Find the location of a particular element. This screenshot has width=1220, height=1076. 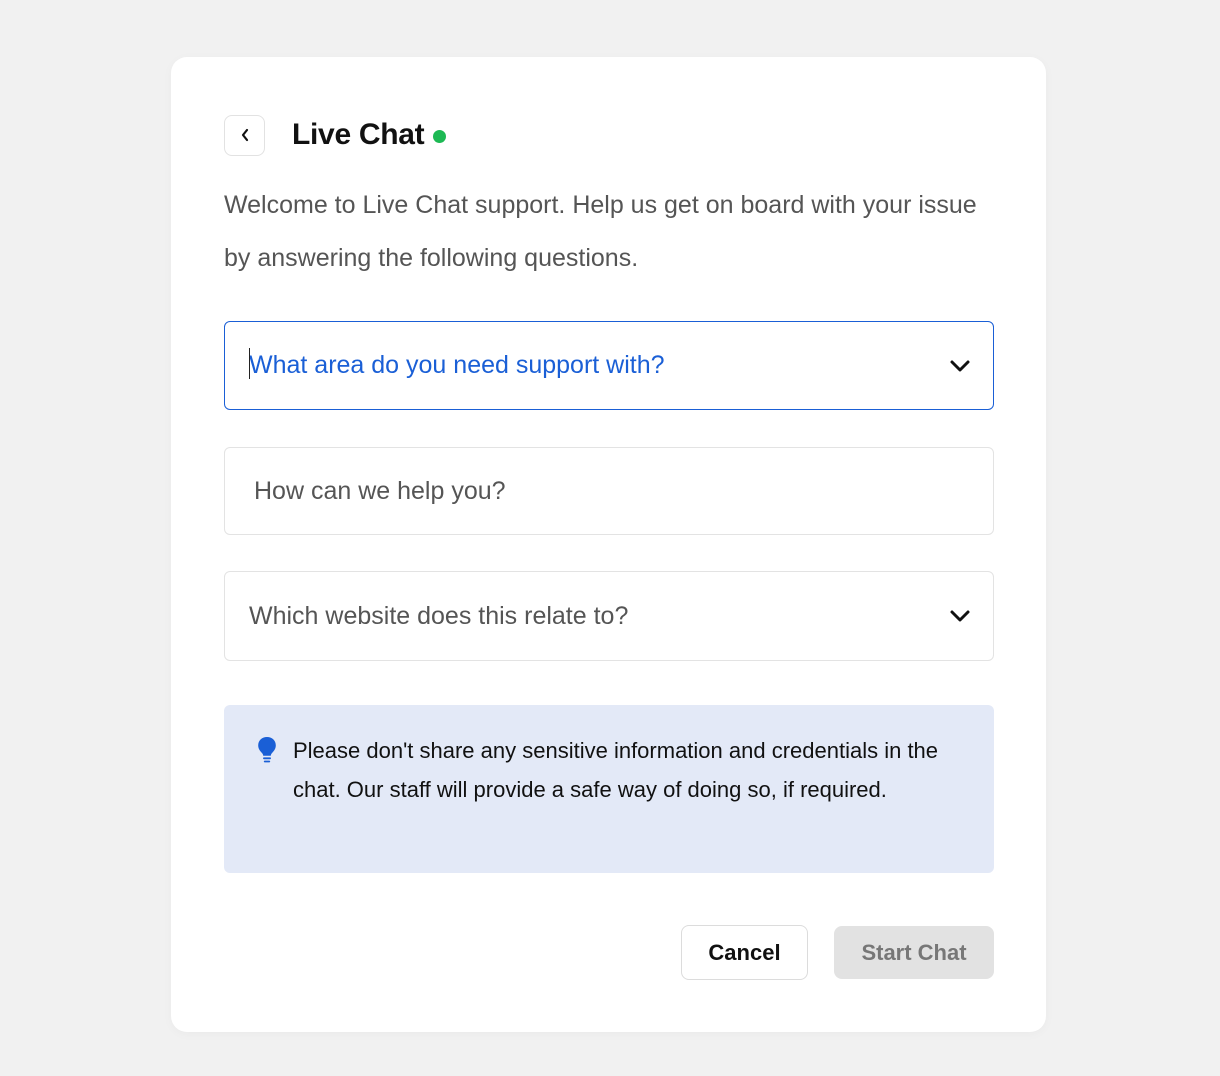

support-area-placeholder: What area do you need support with? is located at coordinates (457, 365).